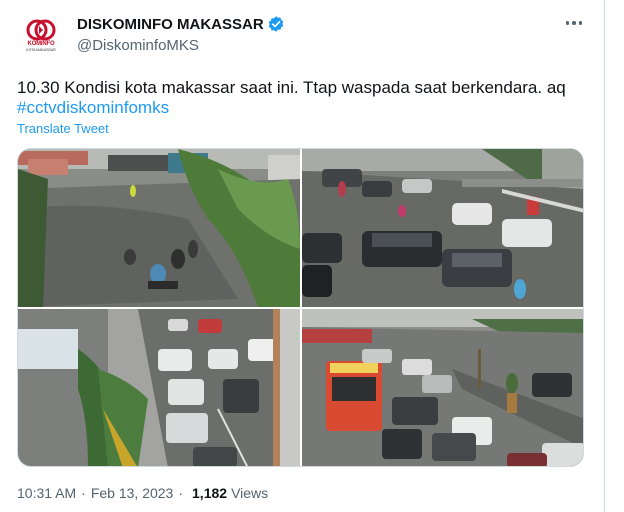  I want to click on media-photo-flooded-road, so click(442, 228).